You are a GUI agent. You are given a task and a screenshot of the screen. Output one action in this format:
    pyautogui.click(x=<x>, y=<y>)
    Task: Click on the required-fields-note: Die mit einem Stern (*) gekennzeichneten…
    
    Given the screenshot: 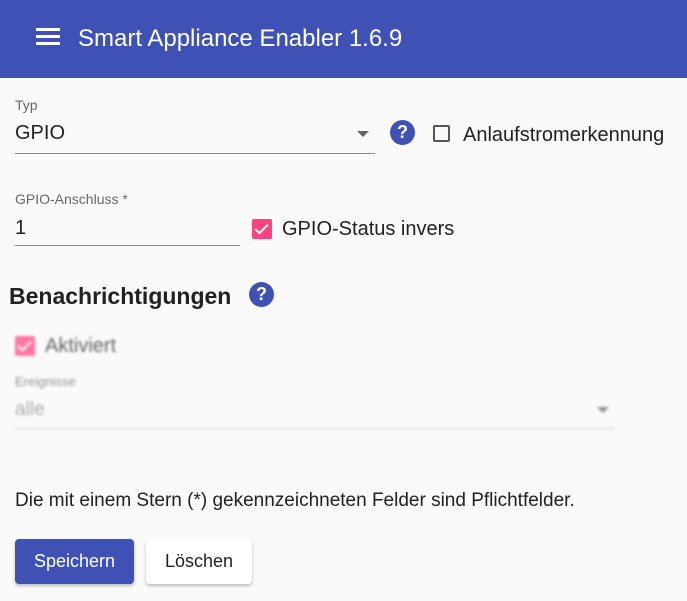 What is the action you would take?
    pyautogui.click(x=295, y=500)
    